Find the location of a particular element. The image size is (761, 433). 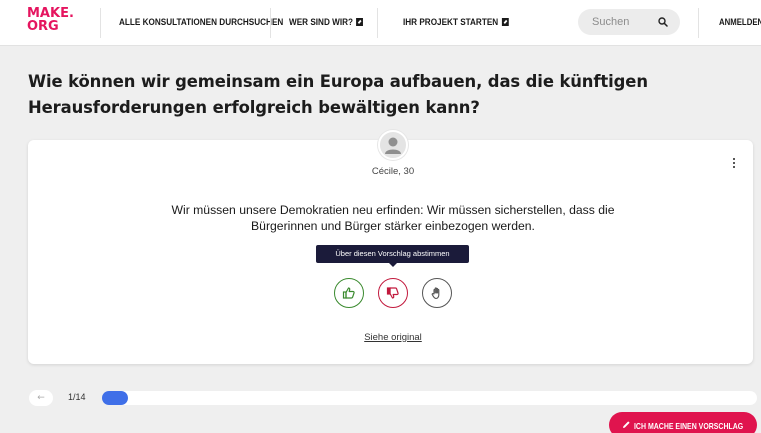

vote-agree-button is located at coordinates (349, 293).